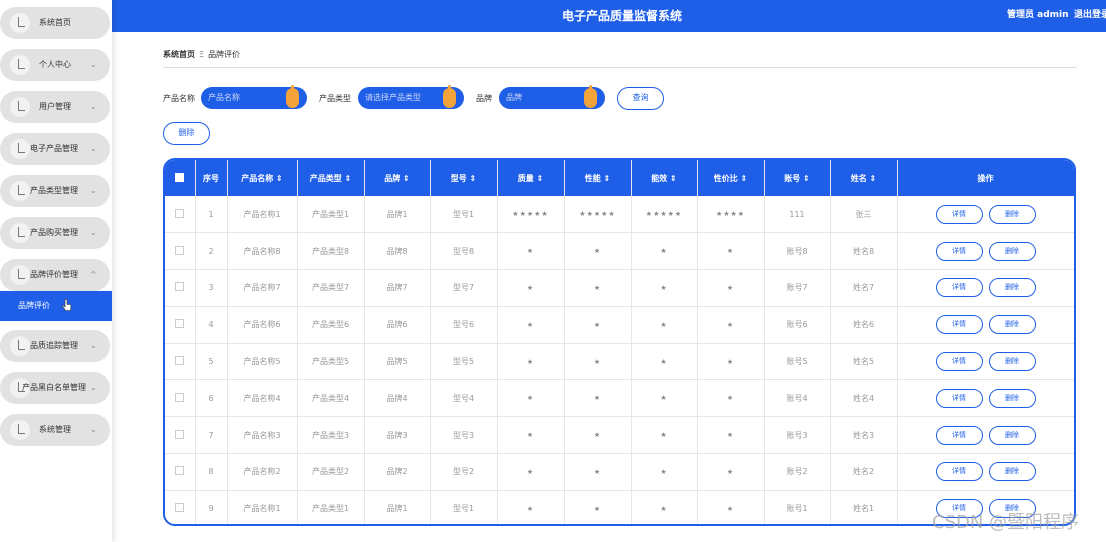 The width and height of the screenshot is (1106, 542). What do you see at coordinates (331, 398) in the screenshot?
I see `cell-product-type: 产品类型4` at bounding box center [331, 398].